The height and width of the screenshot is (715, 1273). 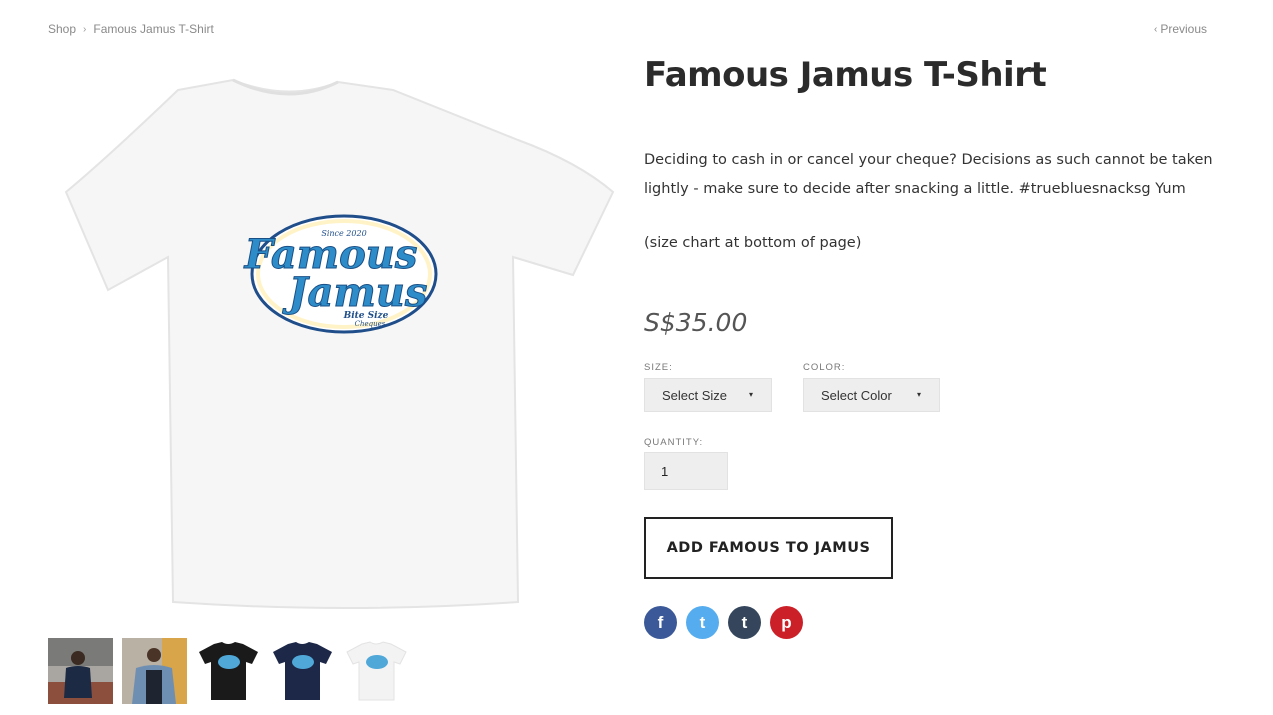 What do you see at coordinates (302, 671) in the screenshot?
I see `thumbnail-navy-tshirt` at bounding box center [302, 671].